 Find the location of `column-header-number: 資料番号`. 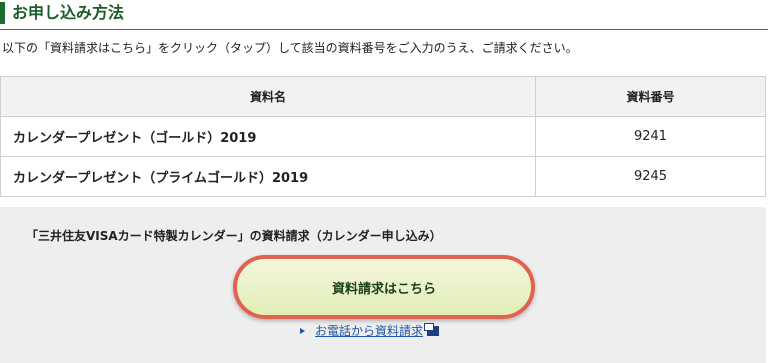

column-header-number: 資料番号 is located at coordinates (650, 96).